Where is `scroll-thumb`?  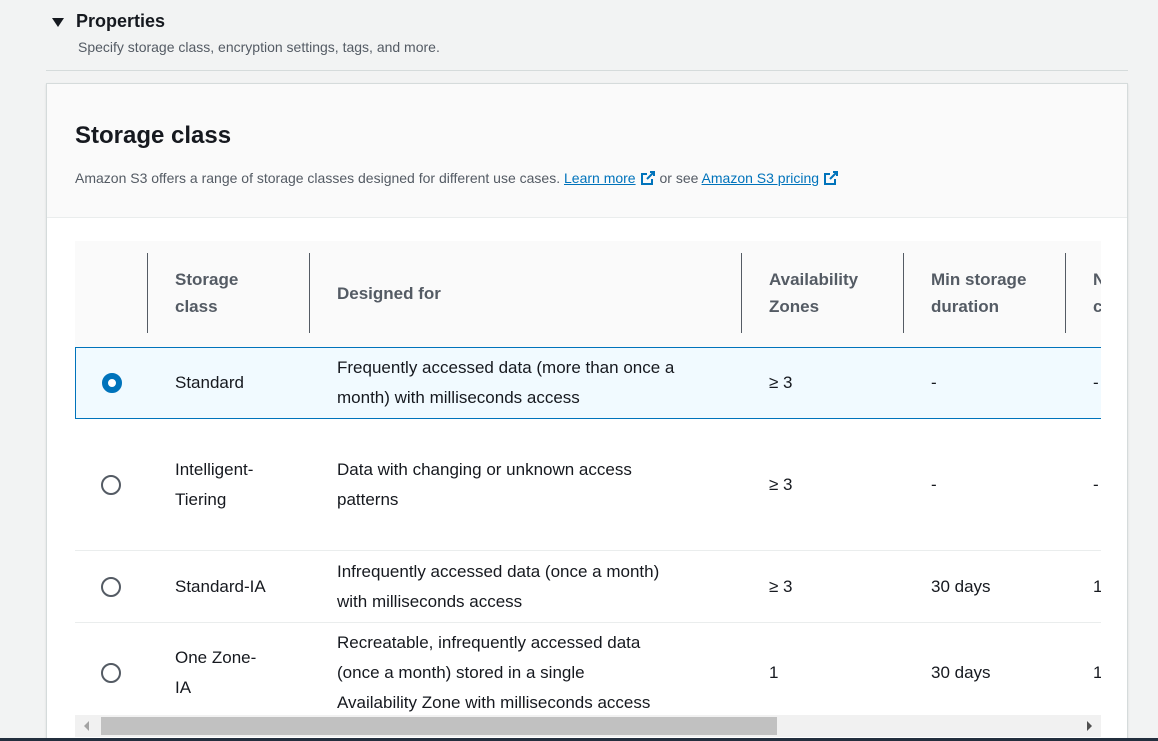 scroll-thumb is located at coordinates (439, 726).